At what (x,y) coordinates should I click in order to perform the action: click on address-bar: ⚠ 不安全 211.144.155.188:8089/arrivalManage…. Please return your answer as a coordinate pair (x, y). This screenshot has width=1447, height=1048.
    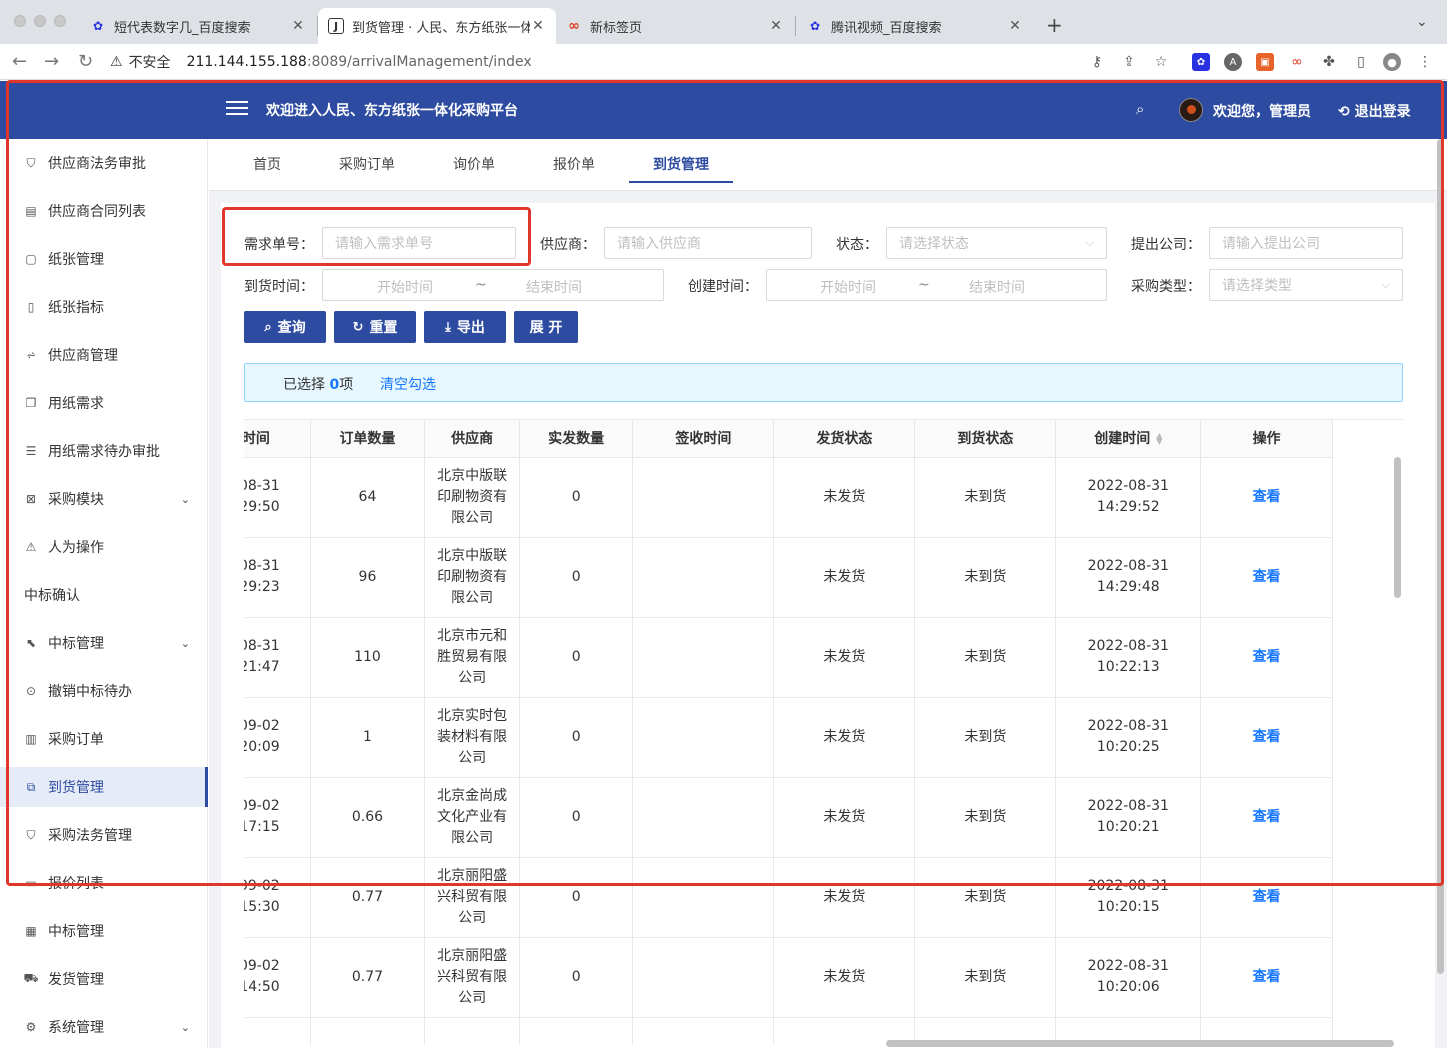
    Looking at the image, I should click on (645, 62).